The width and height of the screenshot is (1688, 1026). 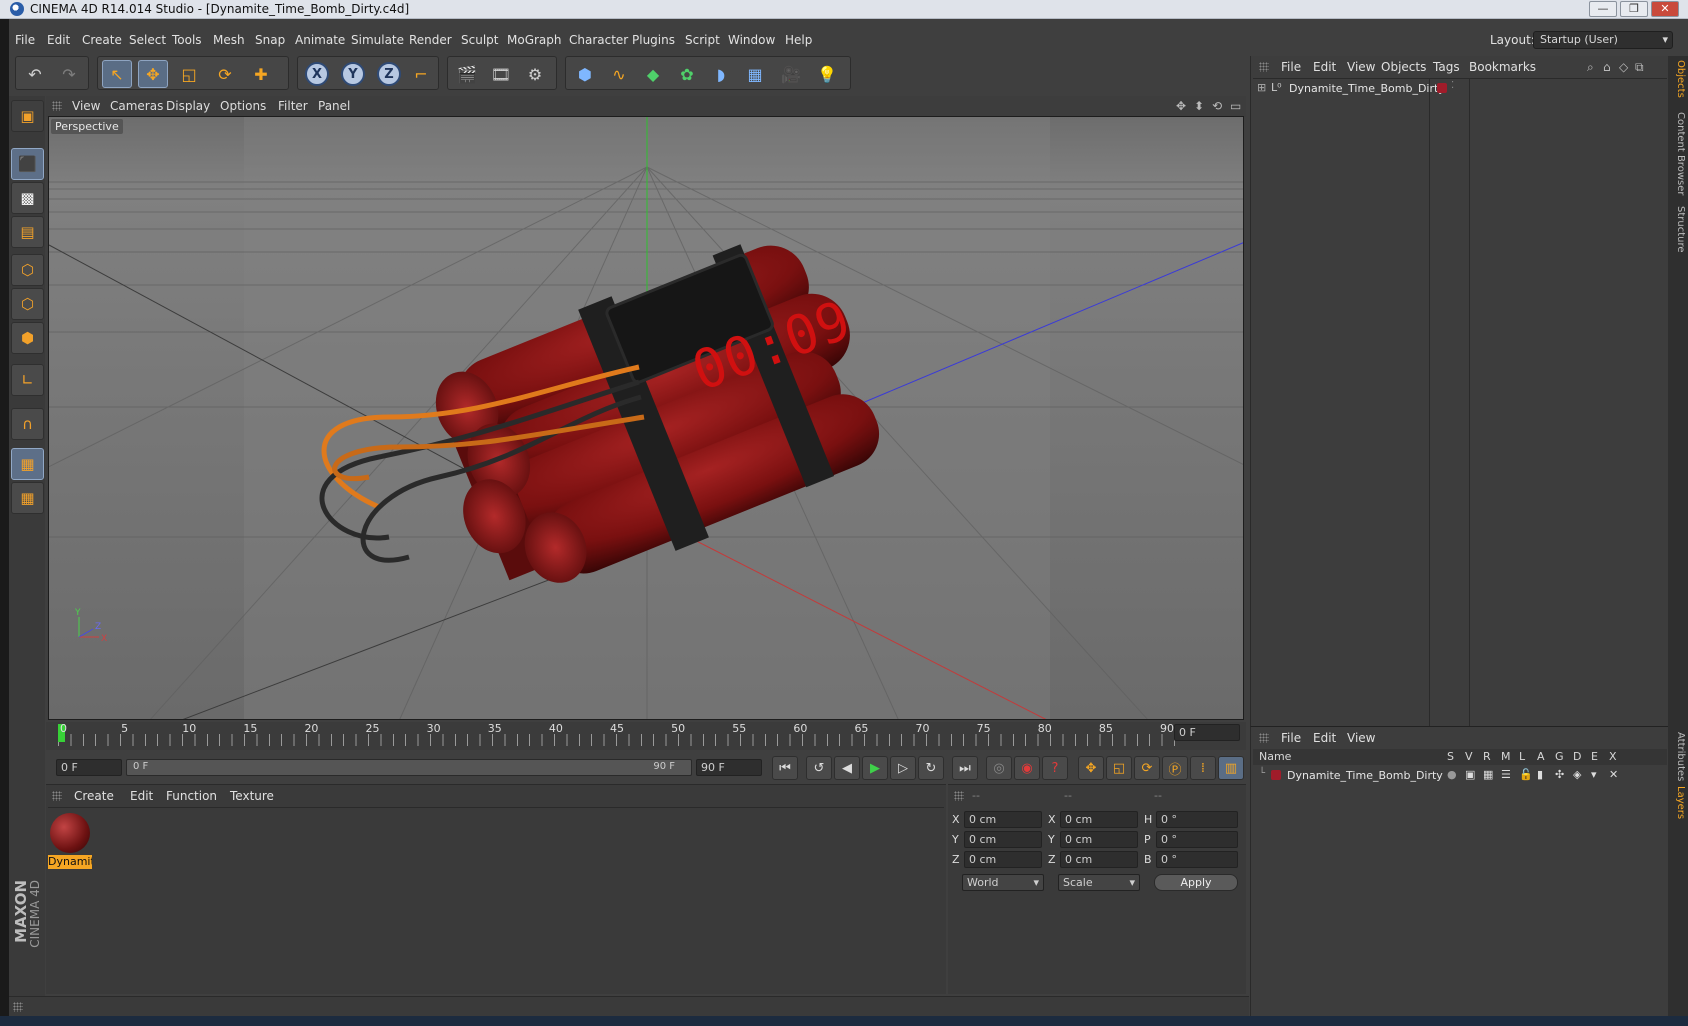 I want to click on manager-toggle-icon: ☰, so click(x=1506, y=774).